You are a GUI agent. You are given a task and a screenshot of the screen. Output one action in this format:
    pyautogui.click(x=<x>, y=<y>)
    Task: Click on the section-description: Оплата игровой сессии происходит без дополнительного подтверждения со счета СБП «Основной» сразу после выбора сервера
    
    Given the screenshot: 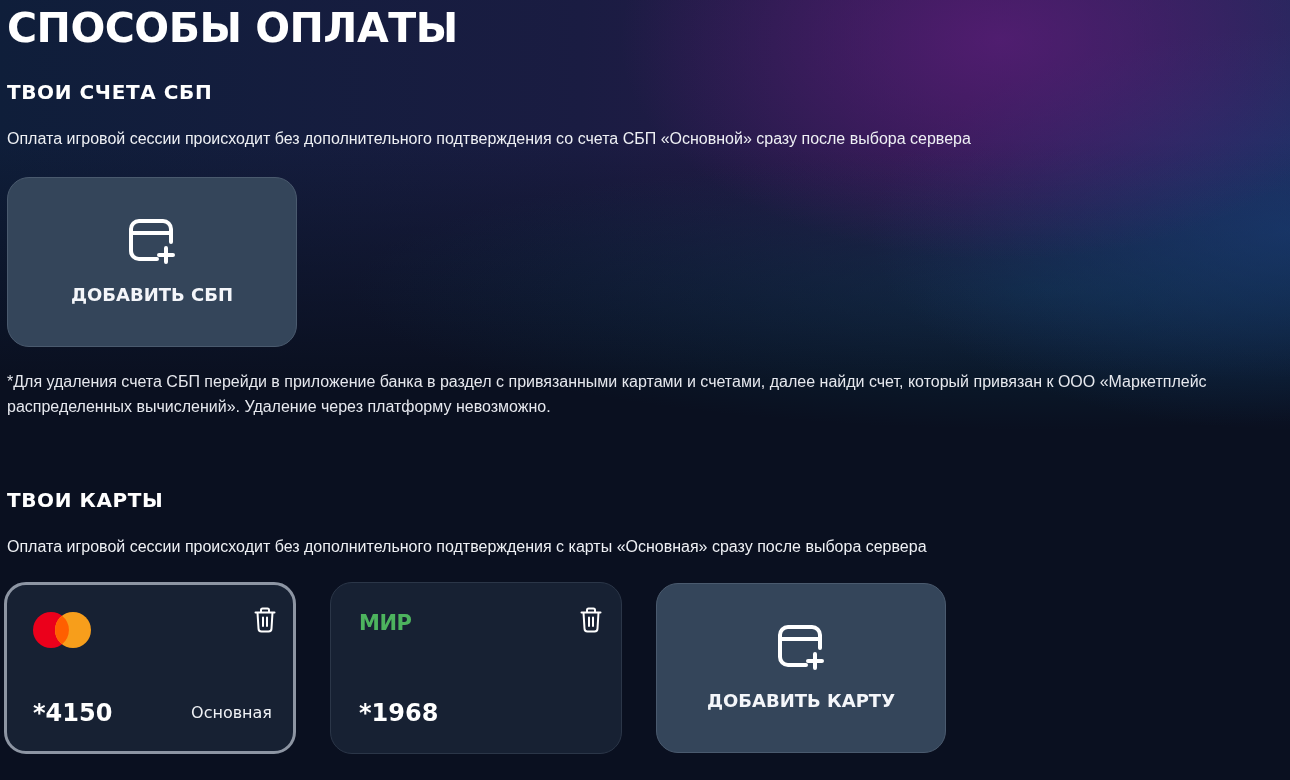 What is the action you would take?
    pyautogui.click(x=489, y=139)
    